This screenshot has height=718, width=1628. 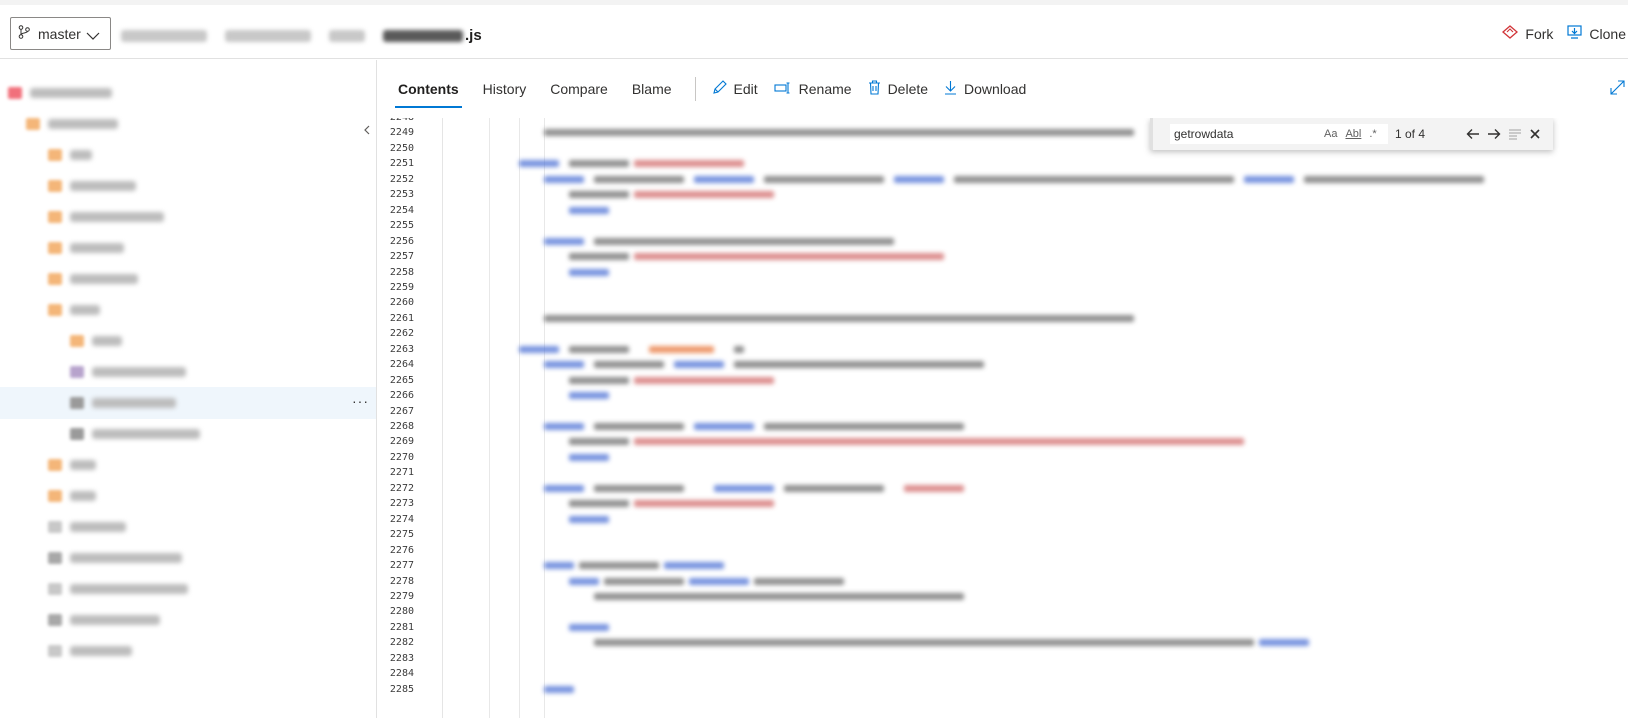 What do you see at coordinates (401, 396) in the screenshot?
I see `line-number: 2266` at bounding box center [401, 396].